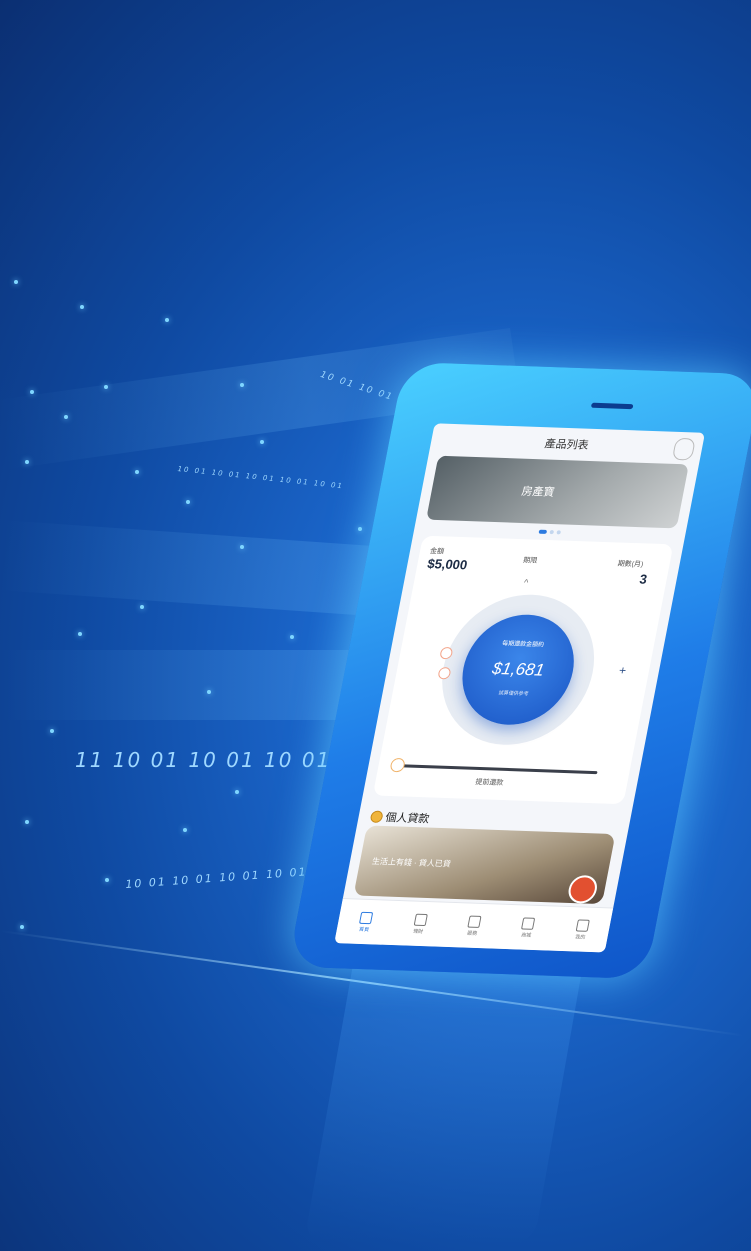  What do you see at coordinates (582, 925) in the screenshot?
I see `person-icon` at bounding box center [582, 925].